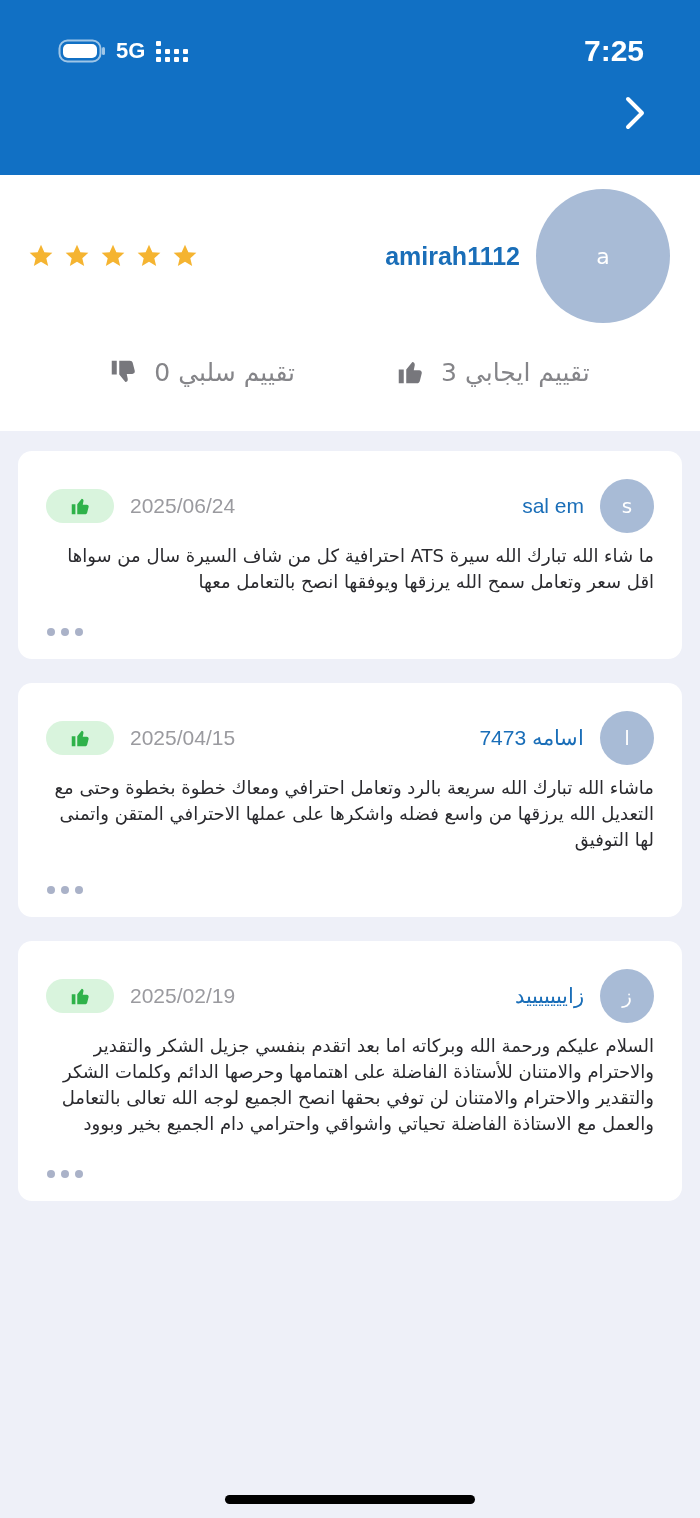 The height and width of the screenshot is (1518, 700). I want to click on review-text: ماشاء الله تبارك الله سريعة بالرد وتعامل احترافي ومعاك خطوة بخطوة وحتى مع التعديل الله يرزقها من واسع فضله واشكرها على عملها الاحترافي المتقن واتمنى لها التوفيق, so click(353, 814).